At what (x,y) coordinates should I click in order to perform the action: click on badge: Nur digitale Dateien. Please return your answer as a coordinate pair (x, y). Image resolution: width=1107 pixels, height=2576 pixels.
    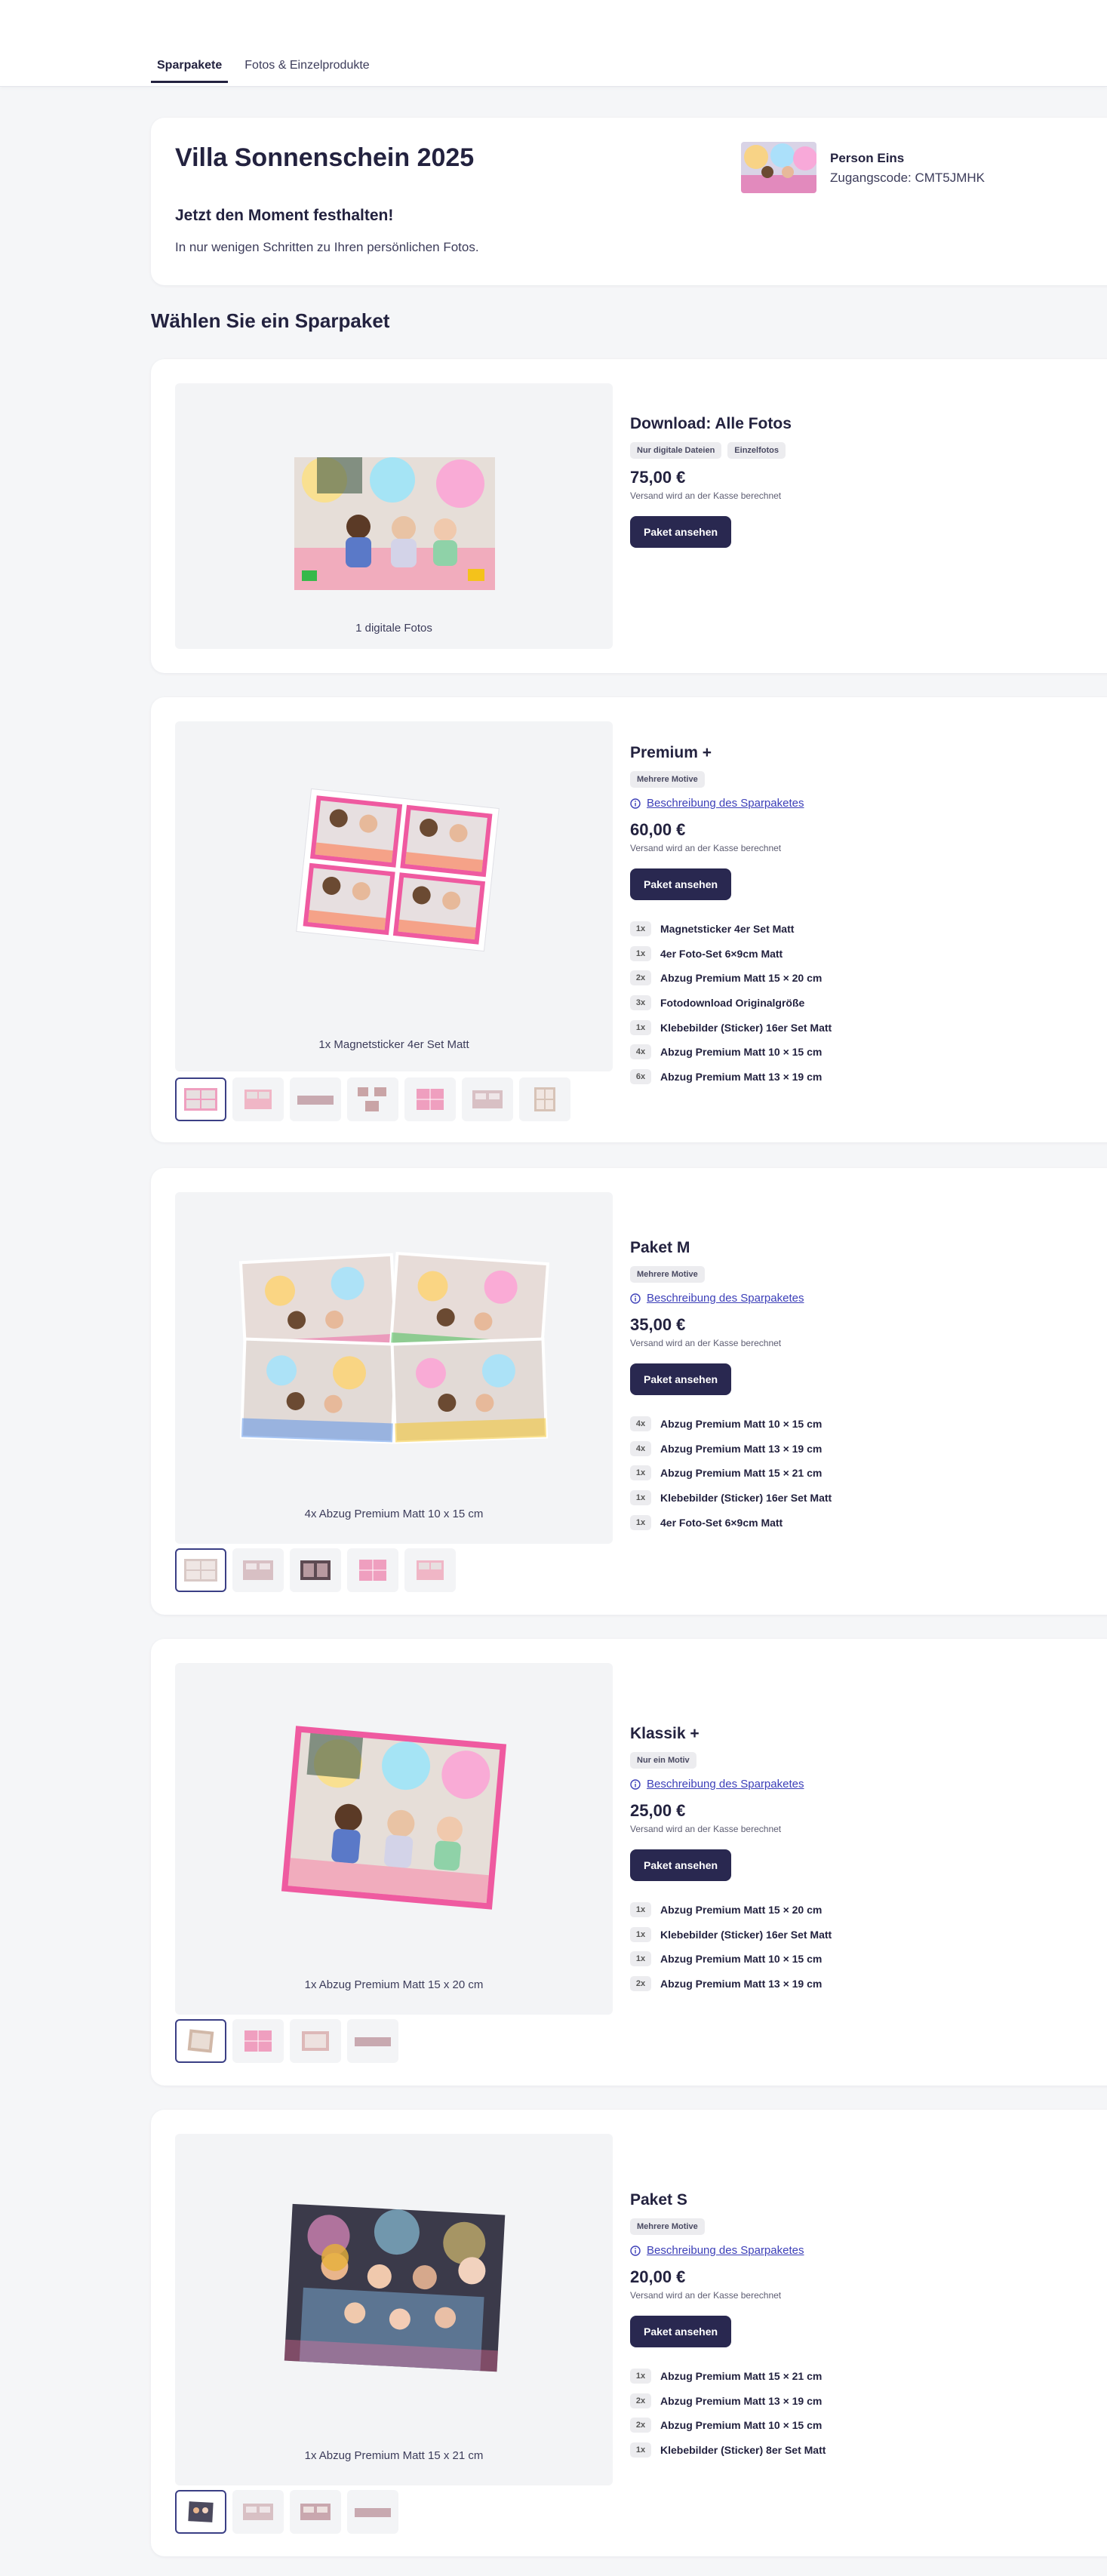
    Looking at the image, I should click on (676, 450).